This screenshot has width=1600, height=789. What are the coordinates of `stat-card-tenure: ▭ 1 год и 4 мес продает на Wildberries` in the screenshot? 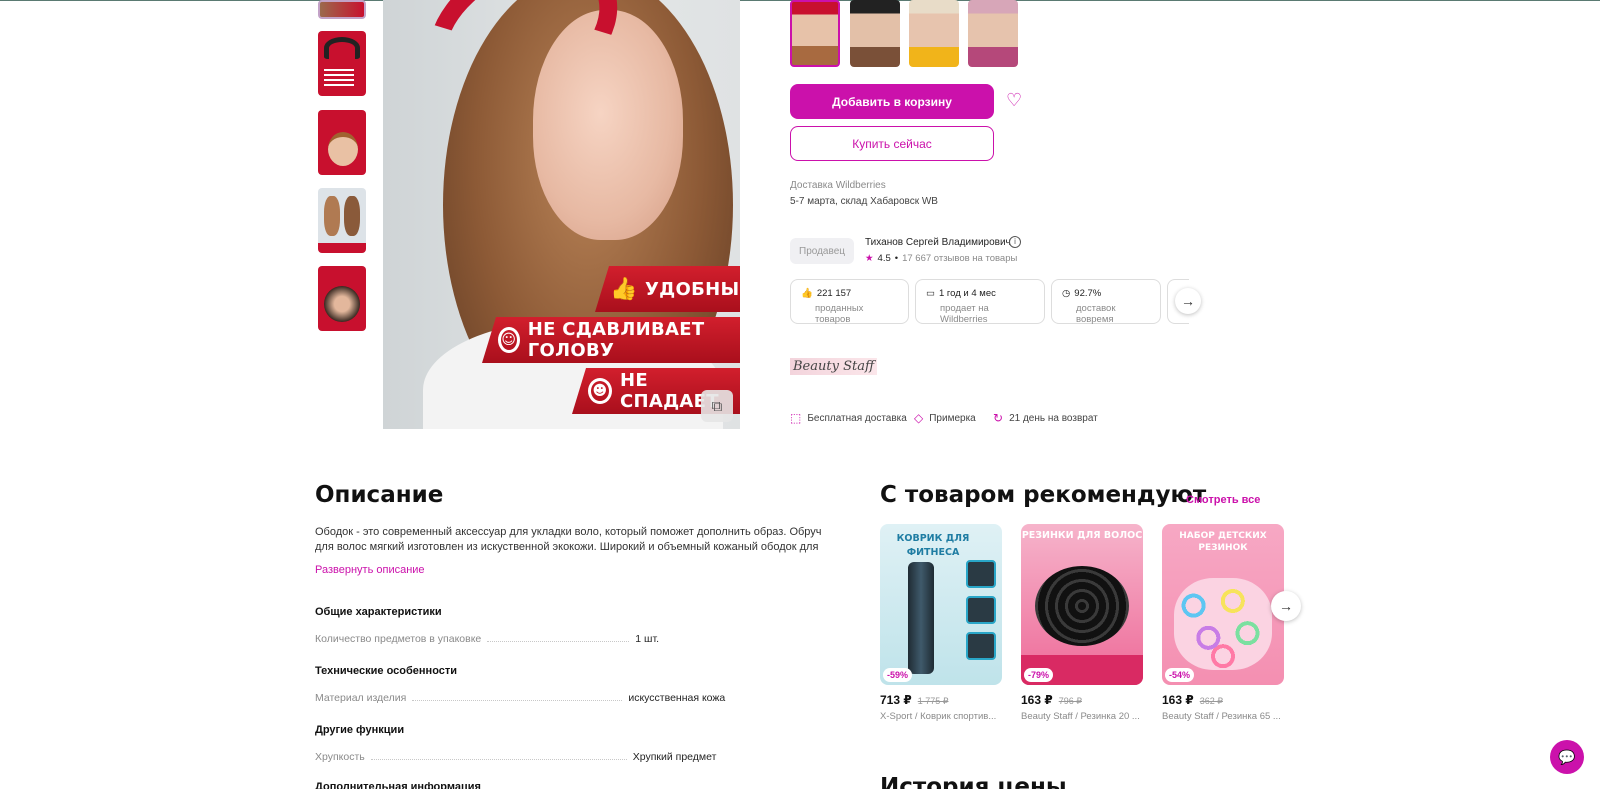 It's located at (980, 302).